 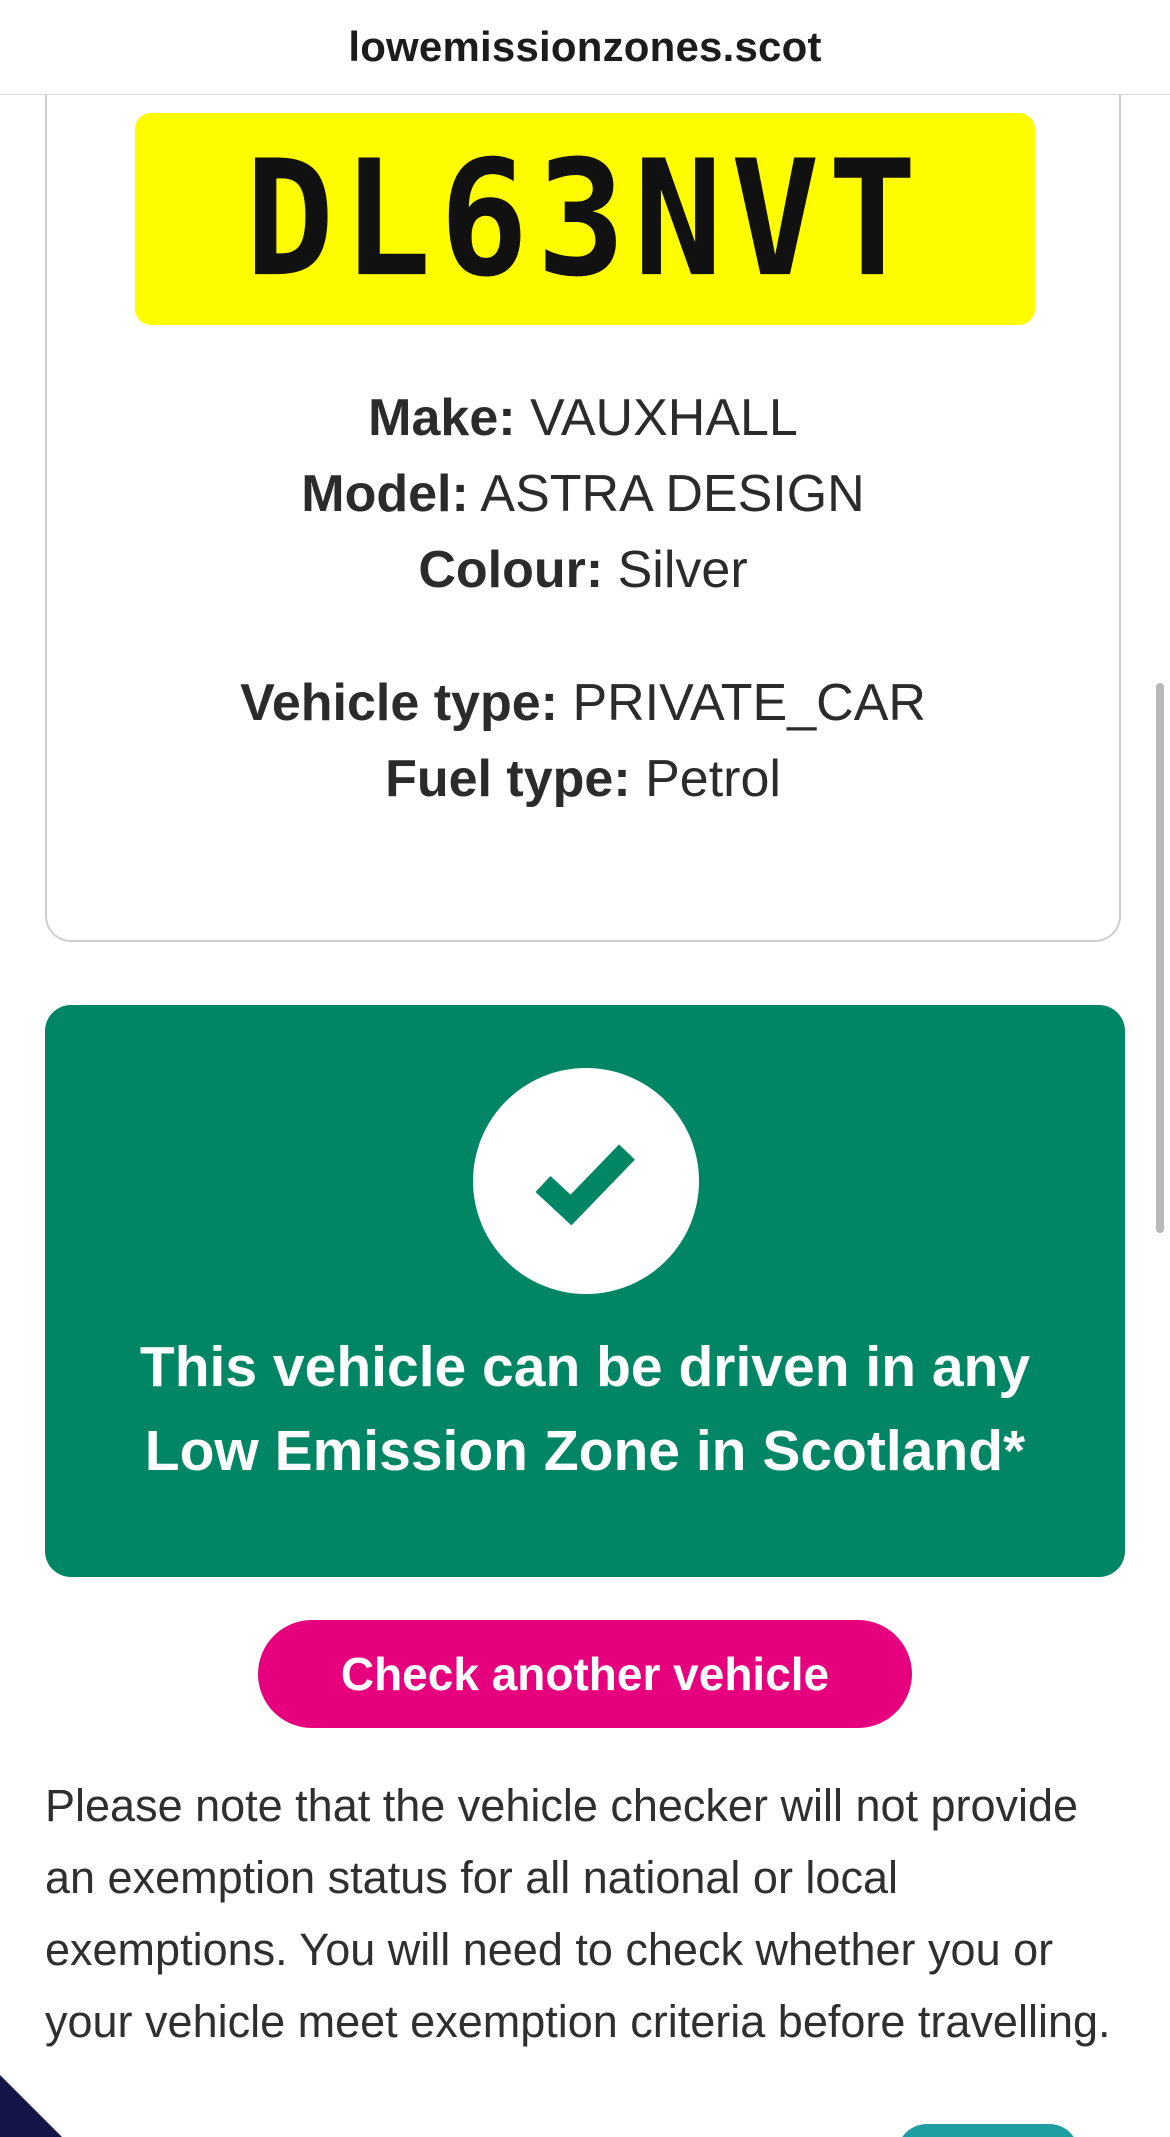 What do you see at coordinates (399, 703) in the screenshot?
I see `vehicle-type-label: Vehicle type:` at bounding box center [399, 703].